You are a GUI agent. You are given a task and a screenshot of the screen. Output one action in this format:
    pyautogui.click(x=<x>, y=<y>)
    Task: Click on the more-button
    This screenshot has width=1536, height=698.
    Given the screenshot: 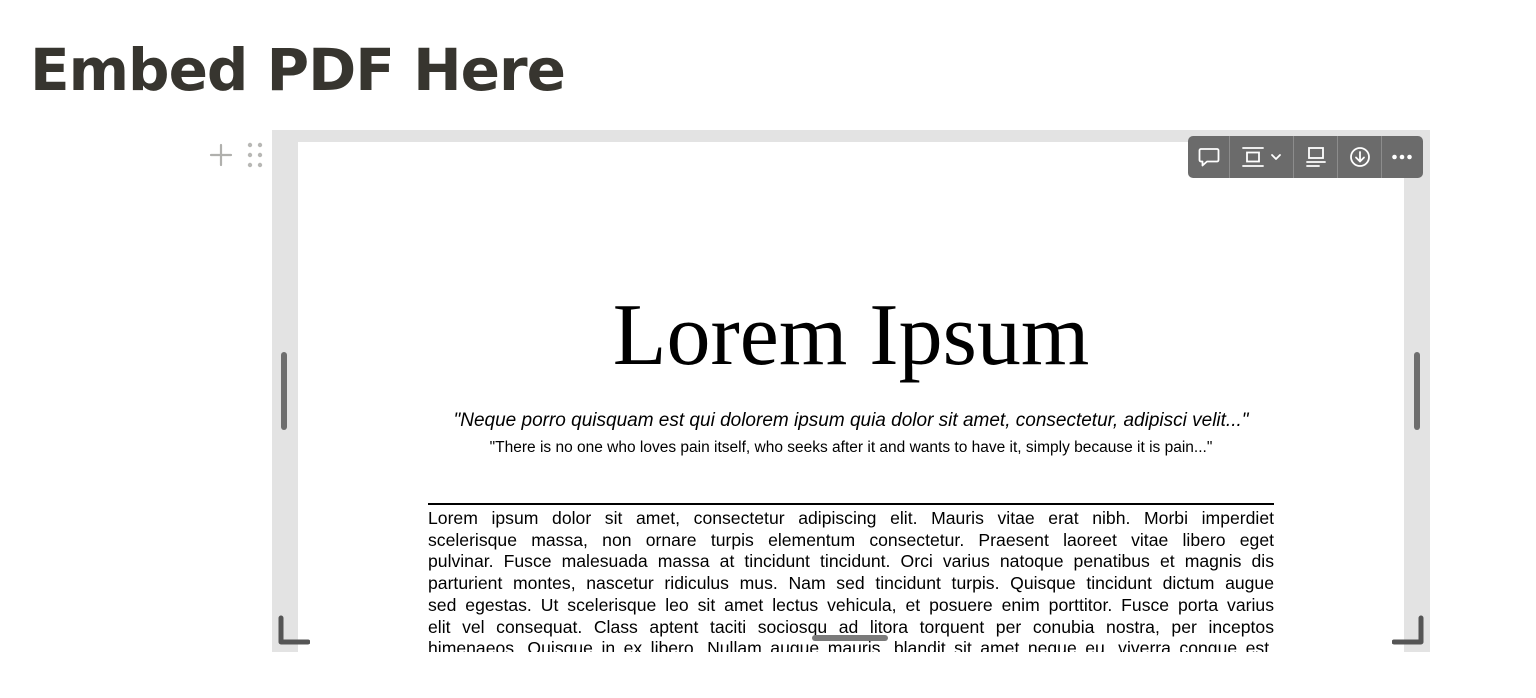 What is the action you would take?
    pyautogui.click(x=1402, y=157)
    